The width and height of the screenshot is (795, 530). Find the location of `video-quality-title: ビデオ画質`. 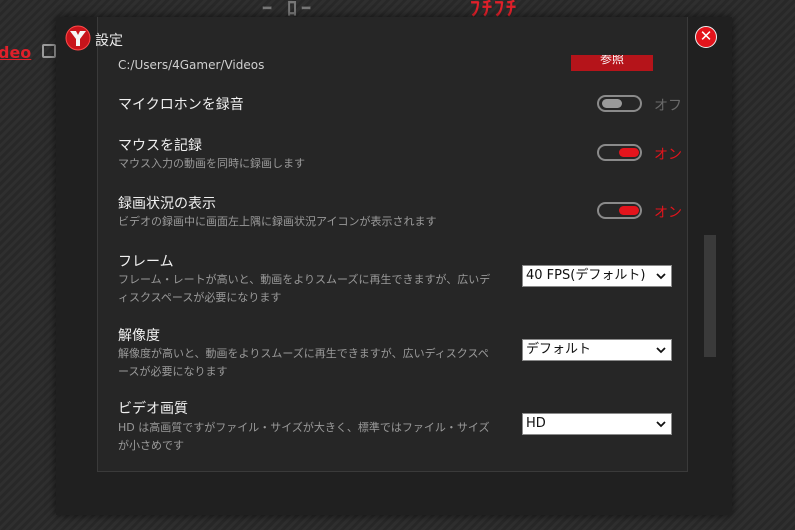

video-quality-title: ビデオ画質 is located at coordinates (153, 409).